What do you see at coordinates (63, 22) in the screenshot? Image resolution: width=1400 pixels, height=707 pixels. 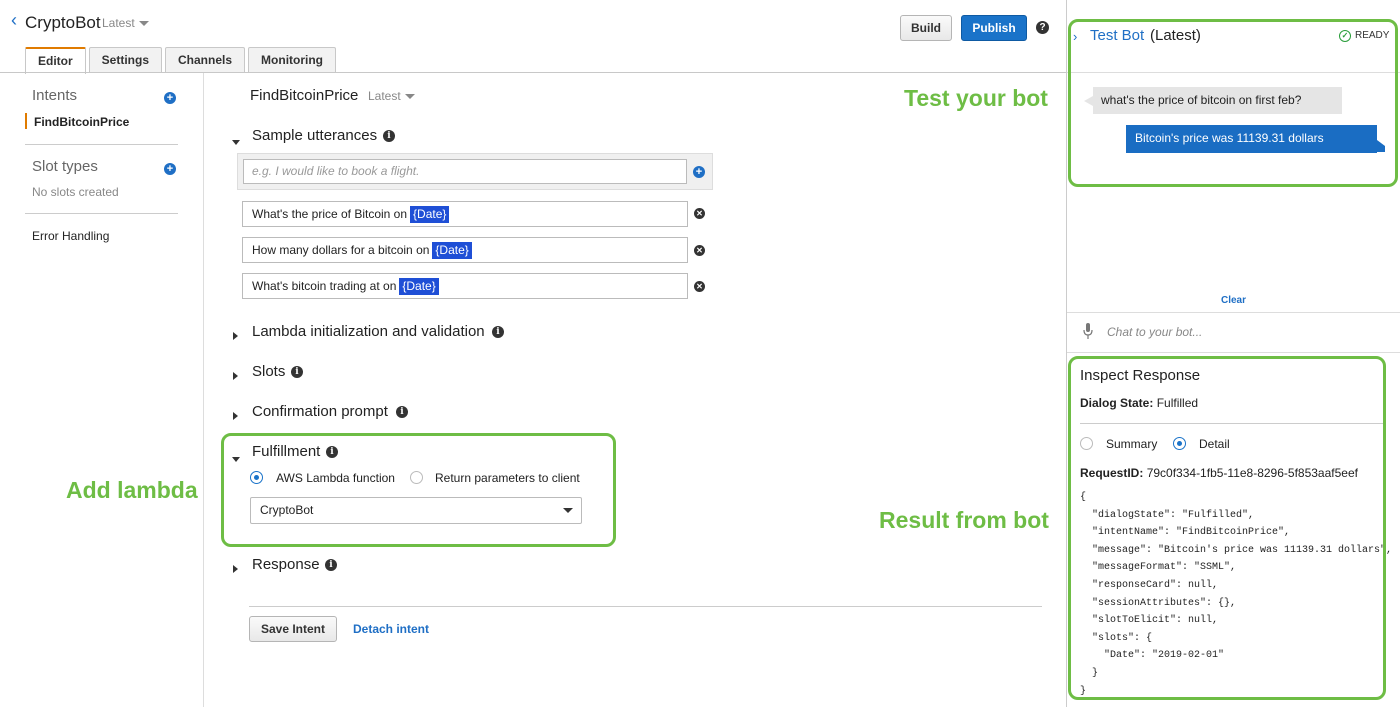 I see `bot-title: CryptoBot` at bounding box center [63, 22].